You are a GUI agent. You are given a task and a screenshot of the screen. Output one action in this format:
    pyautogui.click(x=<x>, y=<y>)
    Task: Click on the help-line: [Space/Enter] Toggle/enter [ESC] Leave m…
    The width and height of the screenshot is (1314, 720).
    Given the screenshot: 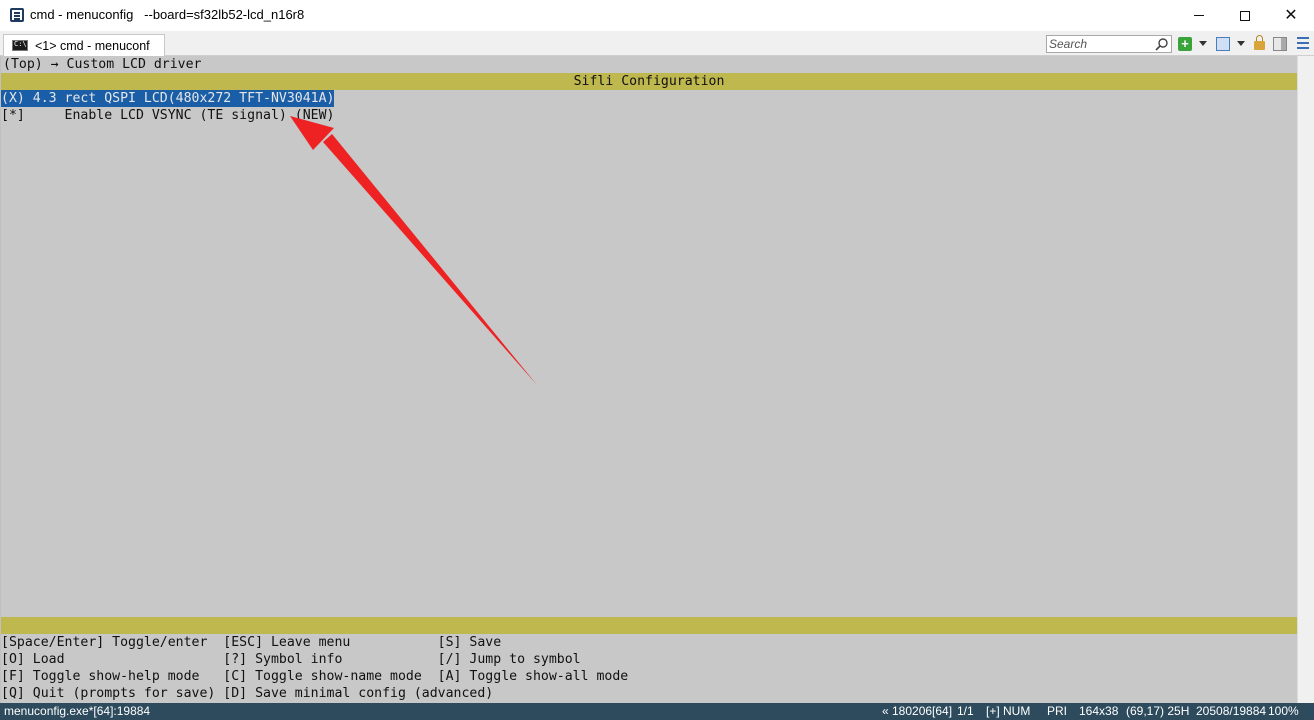 What is the action you would take?
    pyautogui.click(x=251, y=642)
    